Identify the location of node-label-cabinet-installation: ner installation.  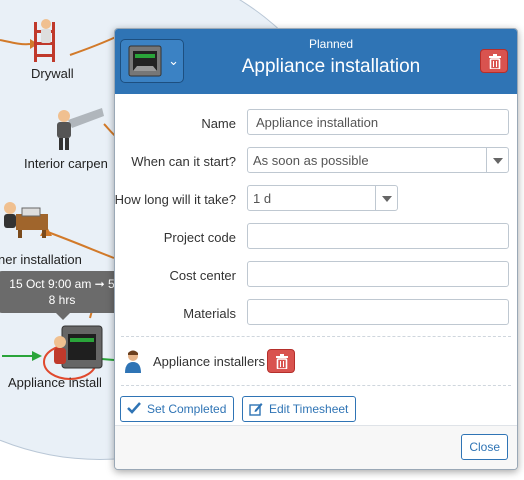
(41, 259).